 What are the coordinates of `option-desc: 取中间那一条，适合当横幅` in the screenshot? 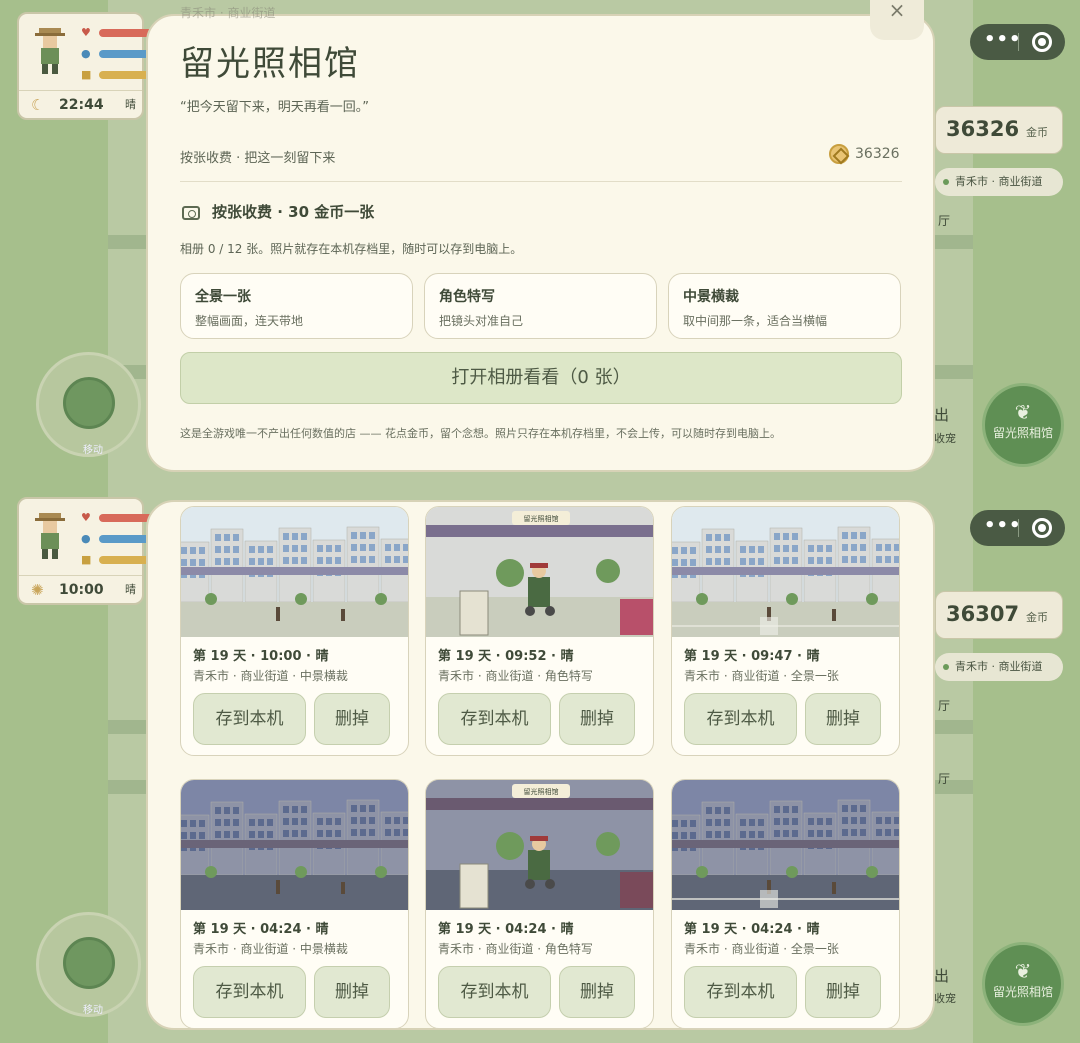 It's located at (755, 321).